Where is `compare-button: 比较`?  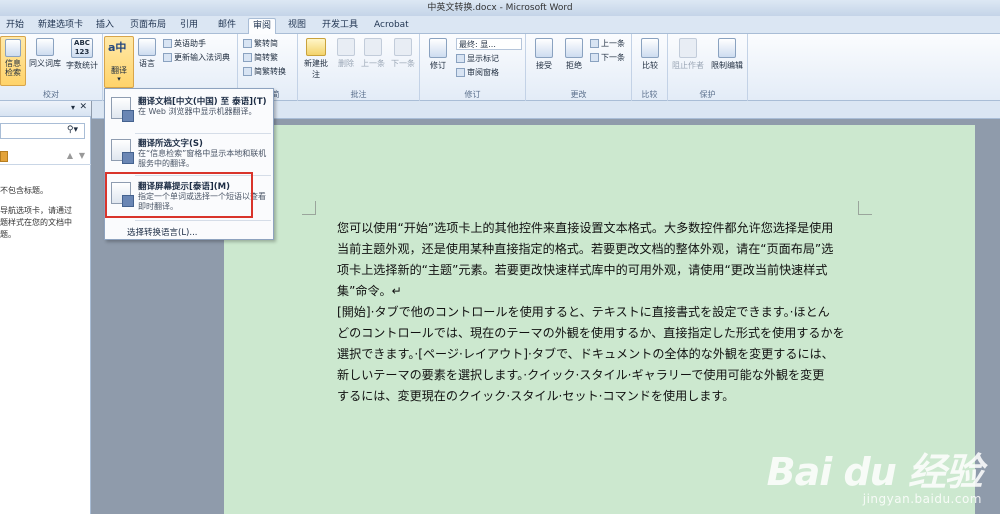
compare-button: 比较 is located at coordinates (650, 54).